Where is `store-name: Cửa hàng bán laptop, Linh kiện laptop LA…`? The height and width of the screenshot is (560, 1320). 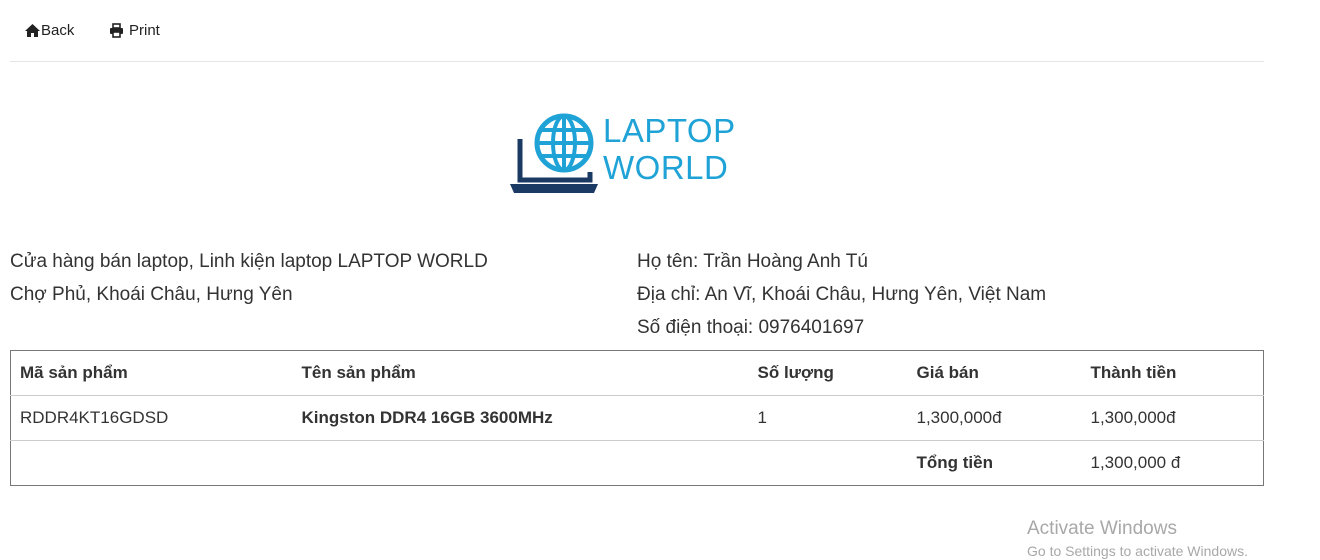
store-name: Cửa hàng bán laptop, Linh kiện laptop LA… is located at coordinates (249, 261).